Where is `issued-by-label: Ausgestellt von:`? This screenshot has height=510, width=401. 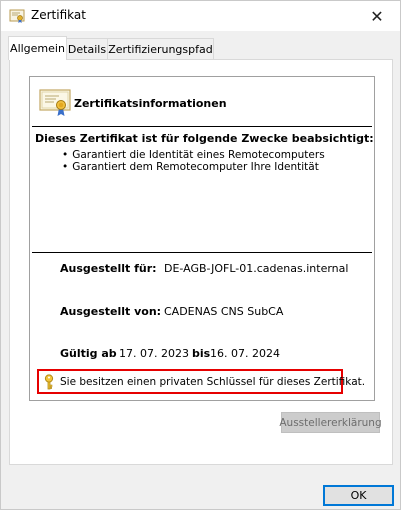 issued-by-label: Ausgestellt von: is located at coordinates (111, 311).